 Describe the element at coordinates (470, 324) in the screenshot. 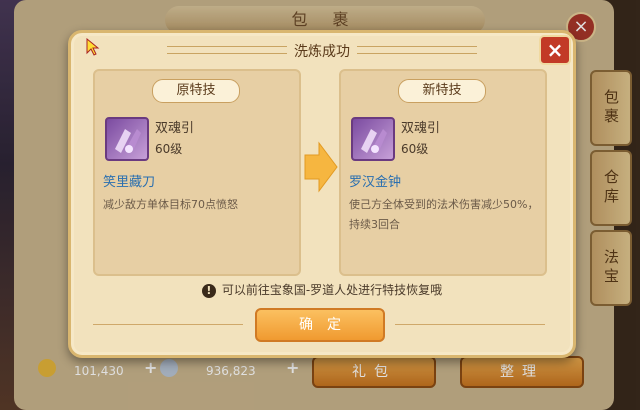

I see `divider-right` at that location.